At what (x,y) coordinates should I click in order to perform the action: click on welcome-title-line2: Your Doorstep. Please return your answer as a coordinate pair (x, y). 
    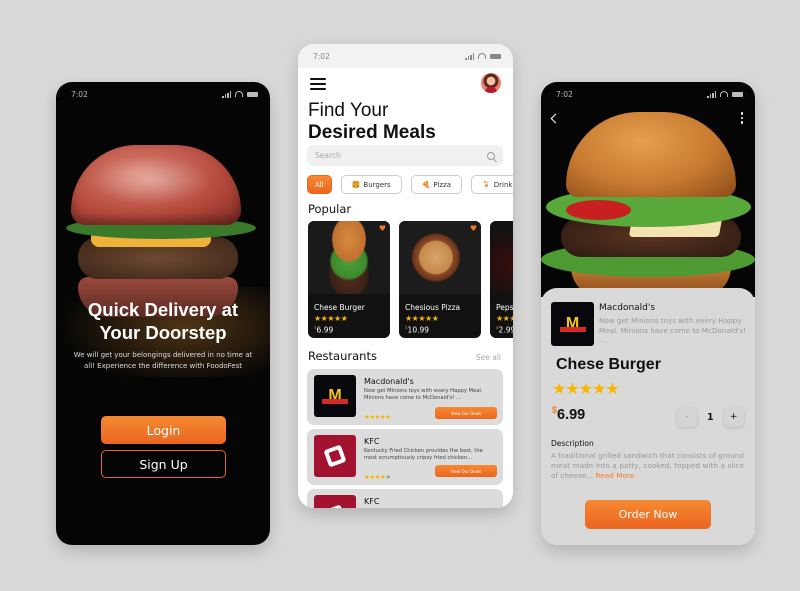
    Looking at the image, I should click on (163, 332).